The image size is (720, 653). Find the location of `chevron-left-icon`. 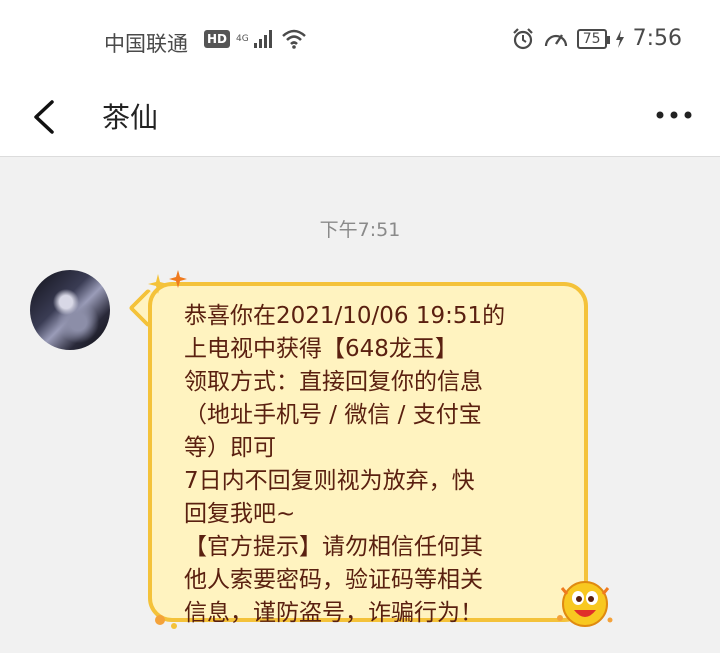

chevron-left-icon is located at coordinates (44, 117).